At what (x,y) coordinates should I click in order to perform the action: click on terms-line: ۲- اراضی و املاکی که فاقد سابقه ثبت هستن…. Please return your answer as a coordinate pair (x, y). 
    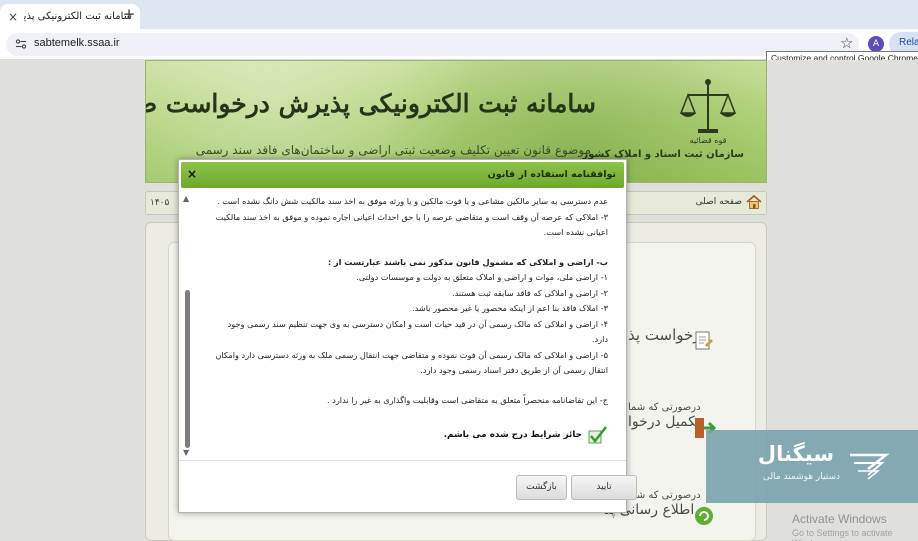
    Looking at the image, I should click on (529, 292).